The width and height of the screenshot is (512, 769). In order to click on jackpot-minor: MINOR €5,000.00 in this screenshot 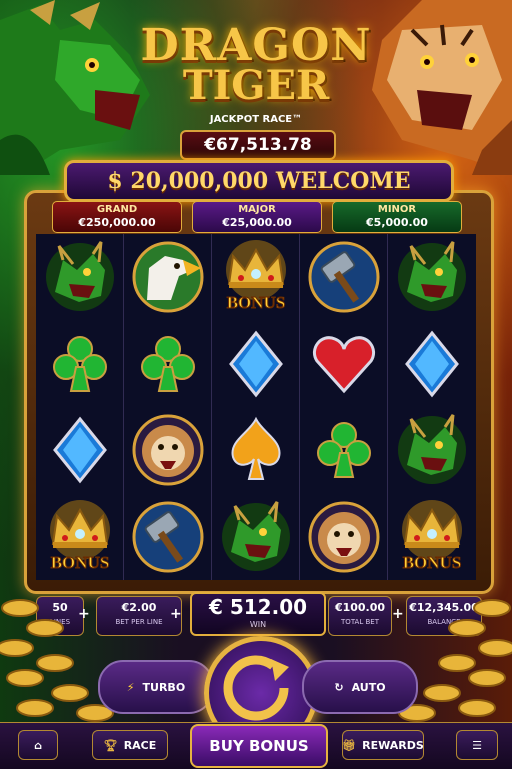, I will do `click(397, 217)`.